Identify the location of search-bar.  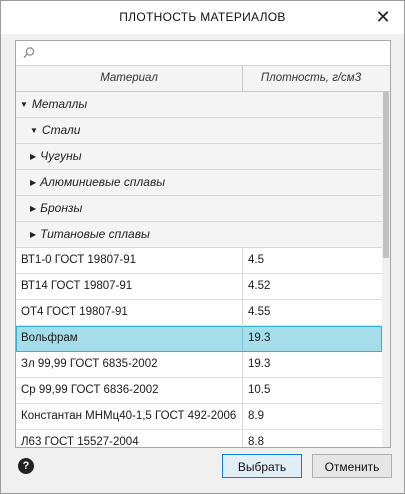
(203, 53).